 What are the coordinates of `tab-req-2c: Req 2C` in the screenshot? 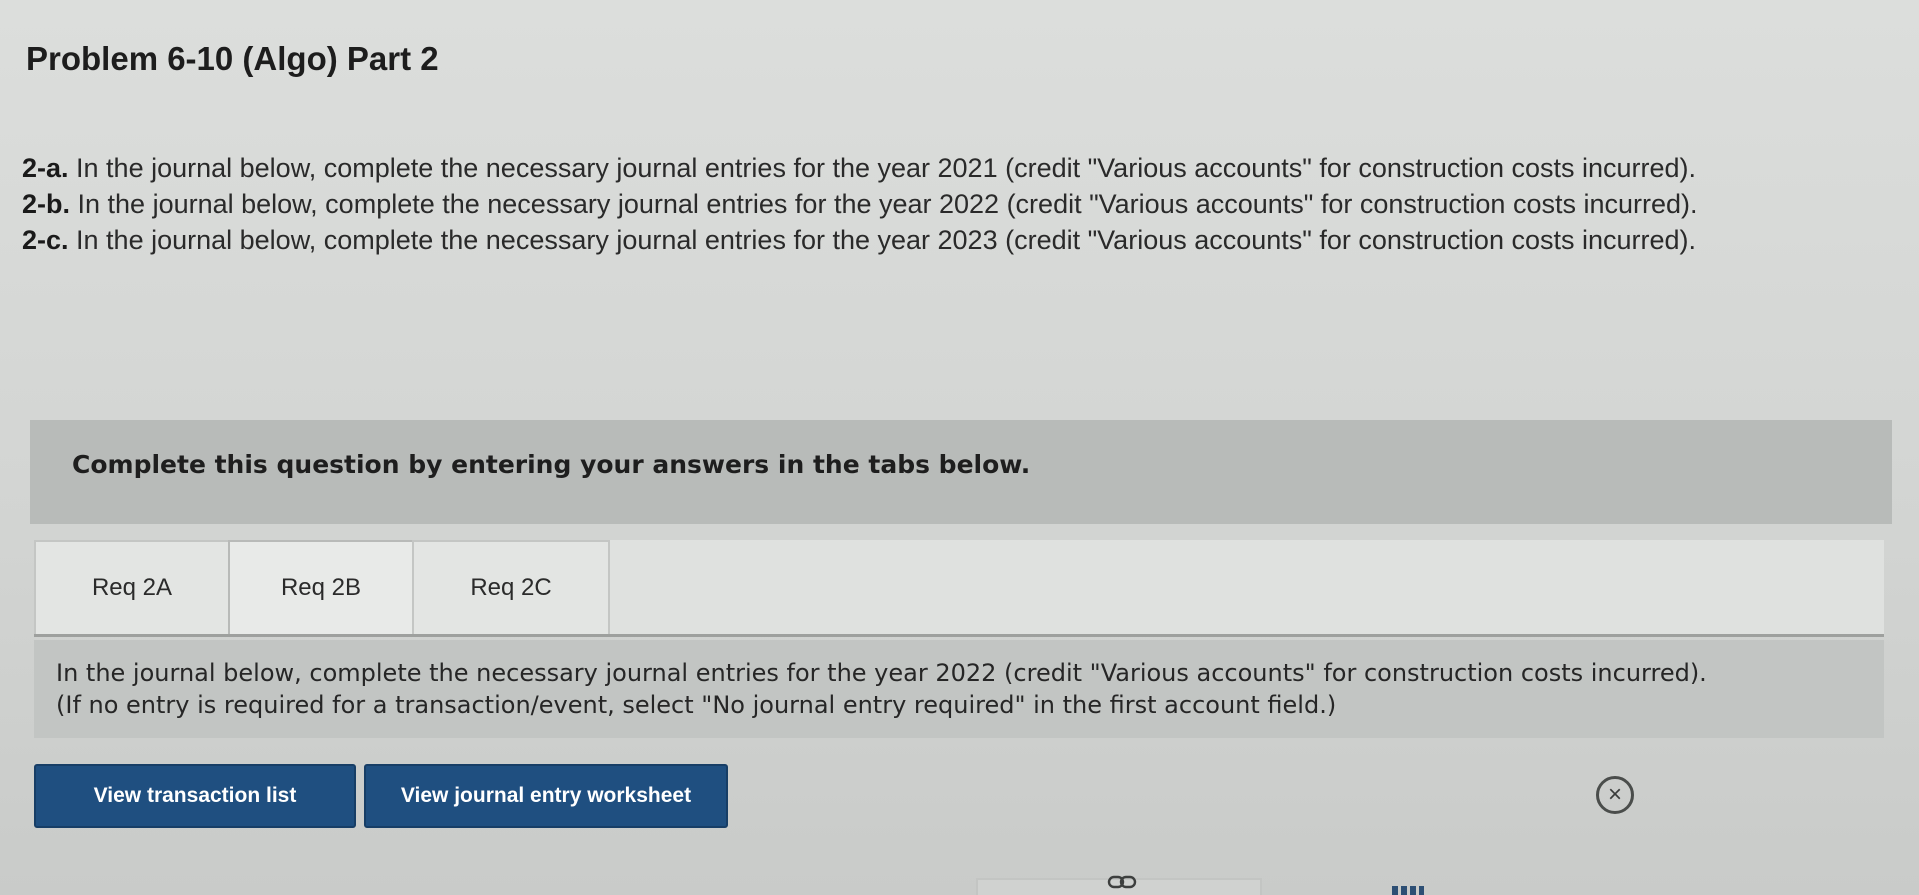 It's located at (511, 588).